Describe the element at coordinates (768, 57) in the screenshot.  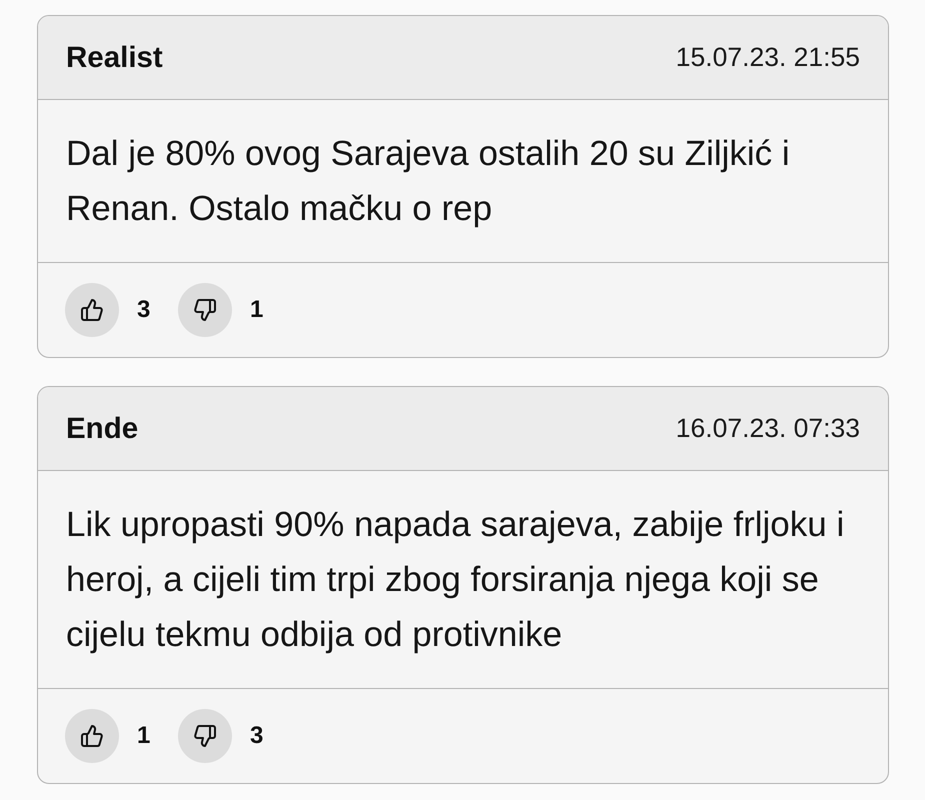
I see `comment-date: 15.07.23. 21:55` at that location.